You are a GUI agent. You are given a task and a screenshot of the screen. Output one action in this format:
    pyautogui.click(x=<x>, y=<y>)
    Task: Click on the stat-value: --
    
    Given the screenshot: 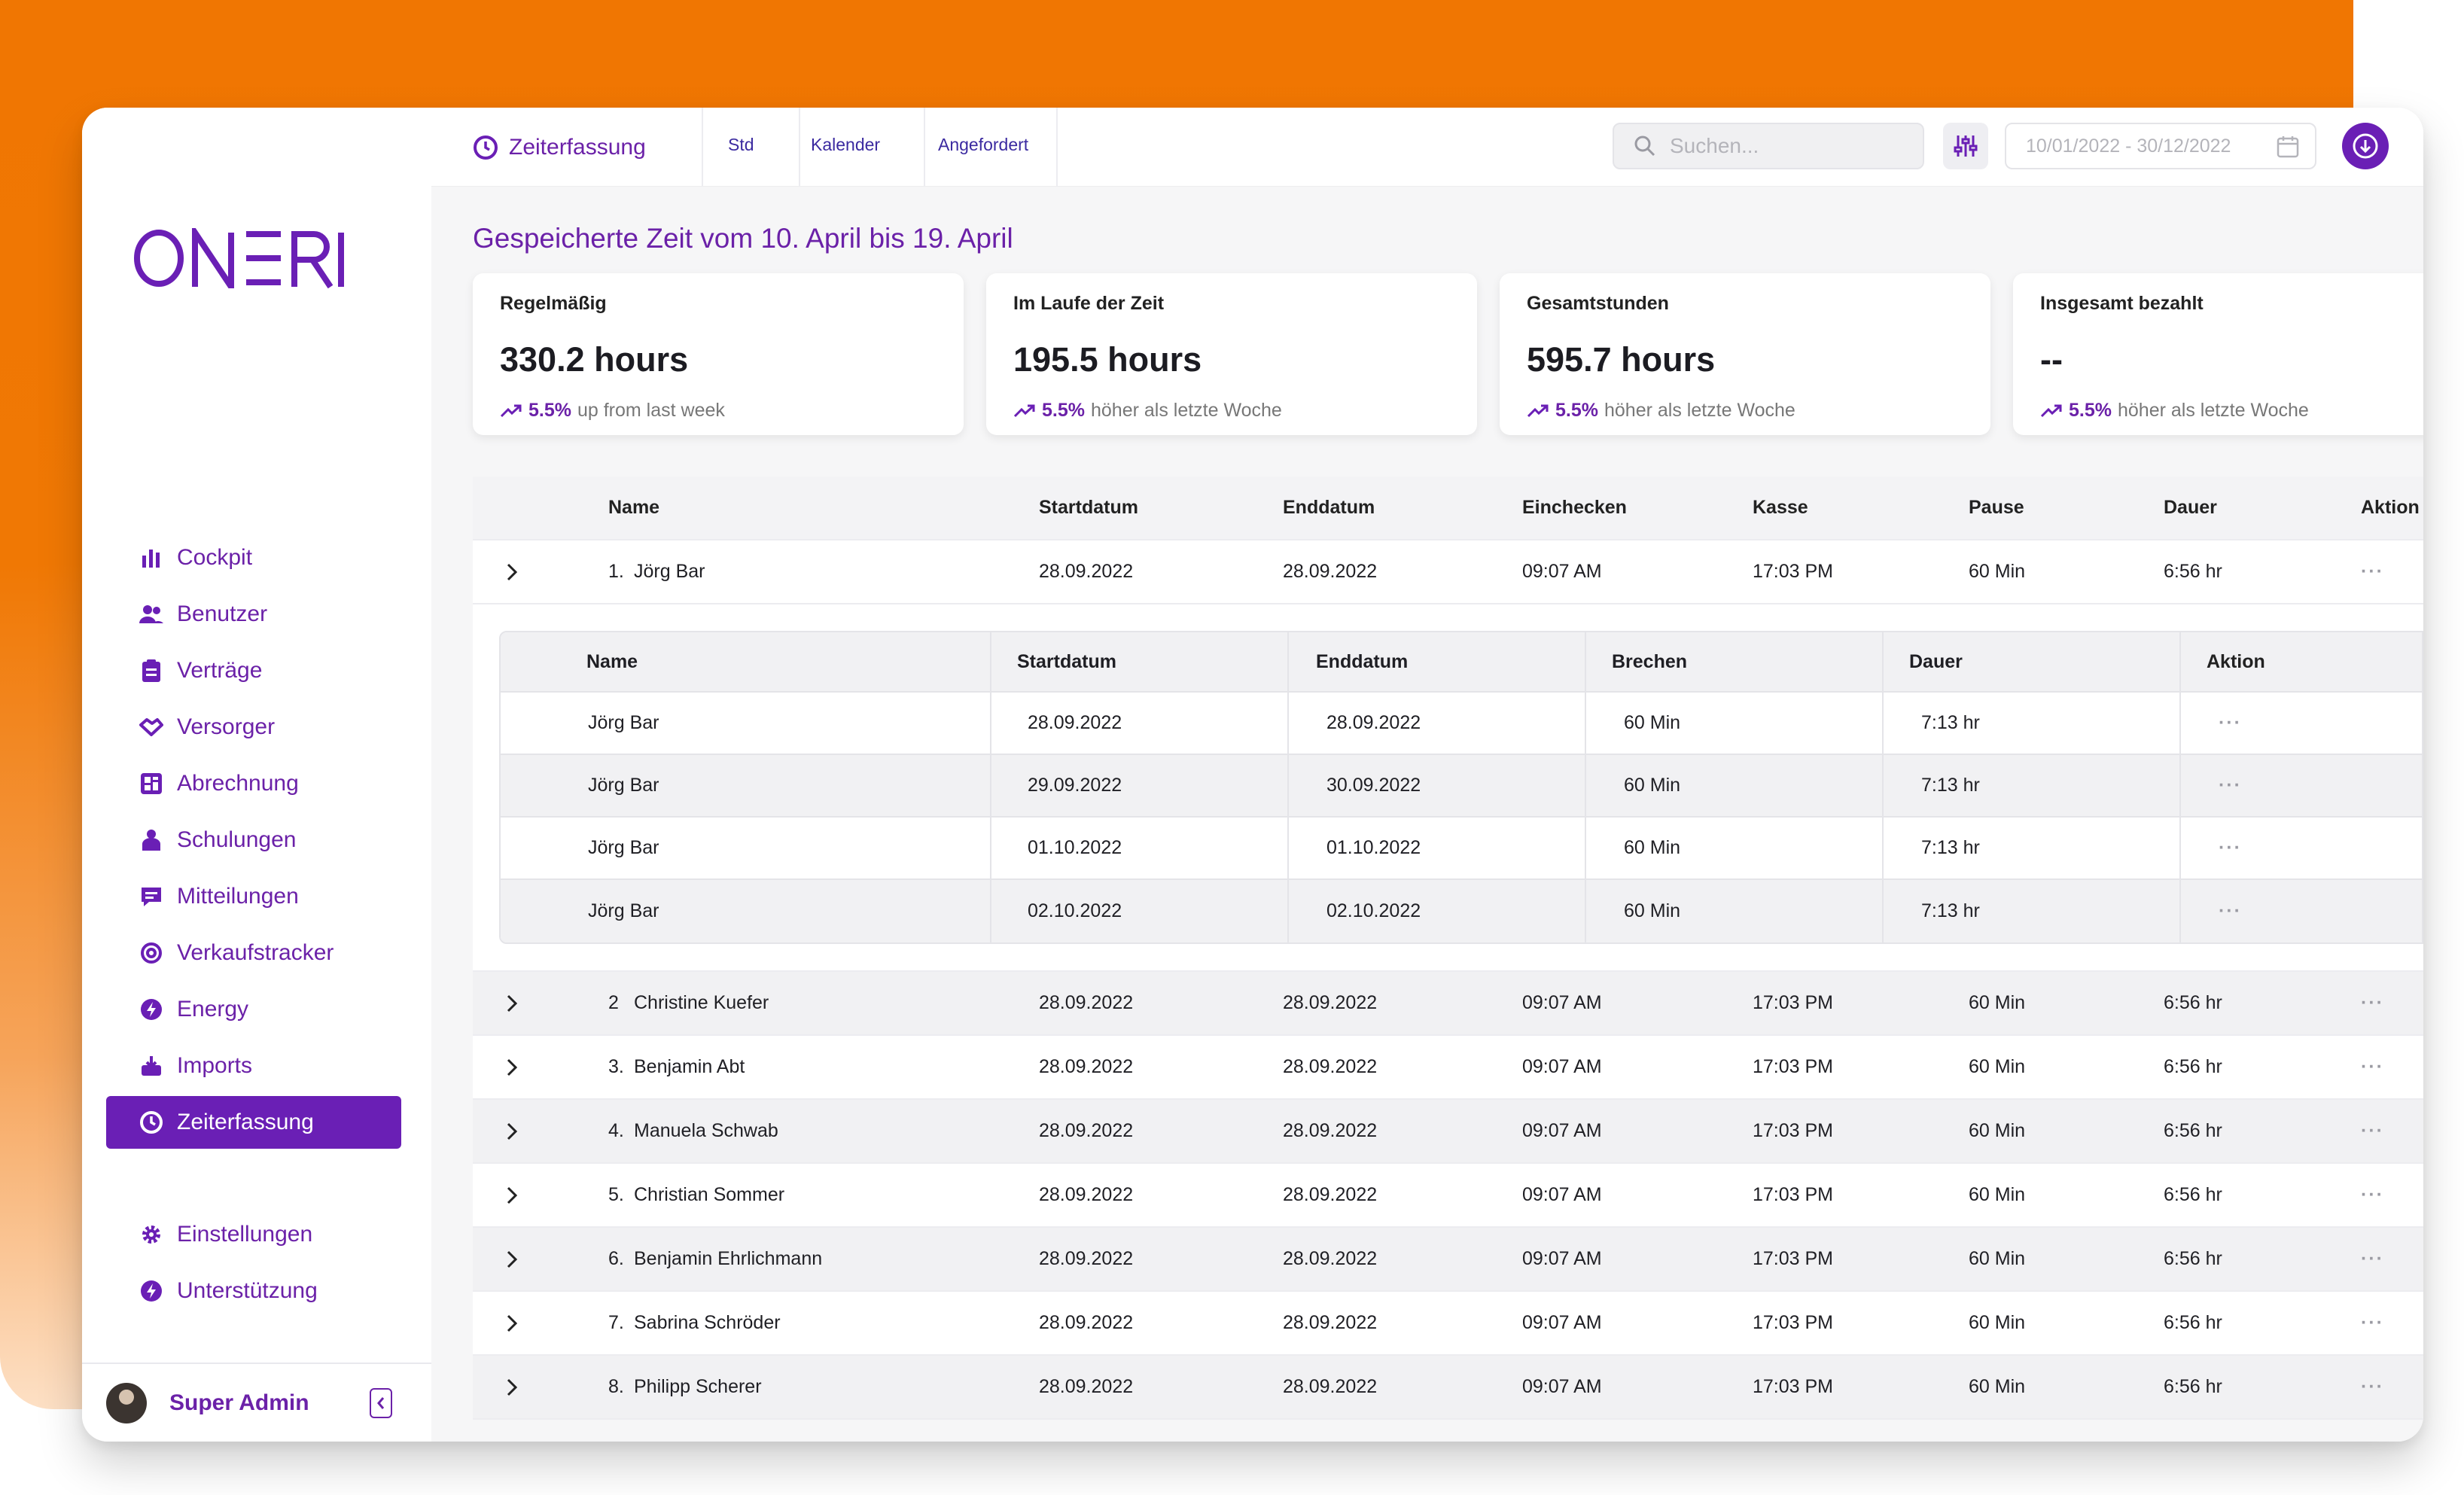 What is the action you would take?
    pyautogui.click(x=2051, y=359)
    